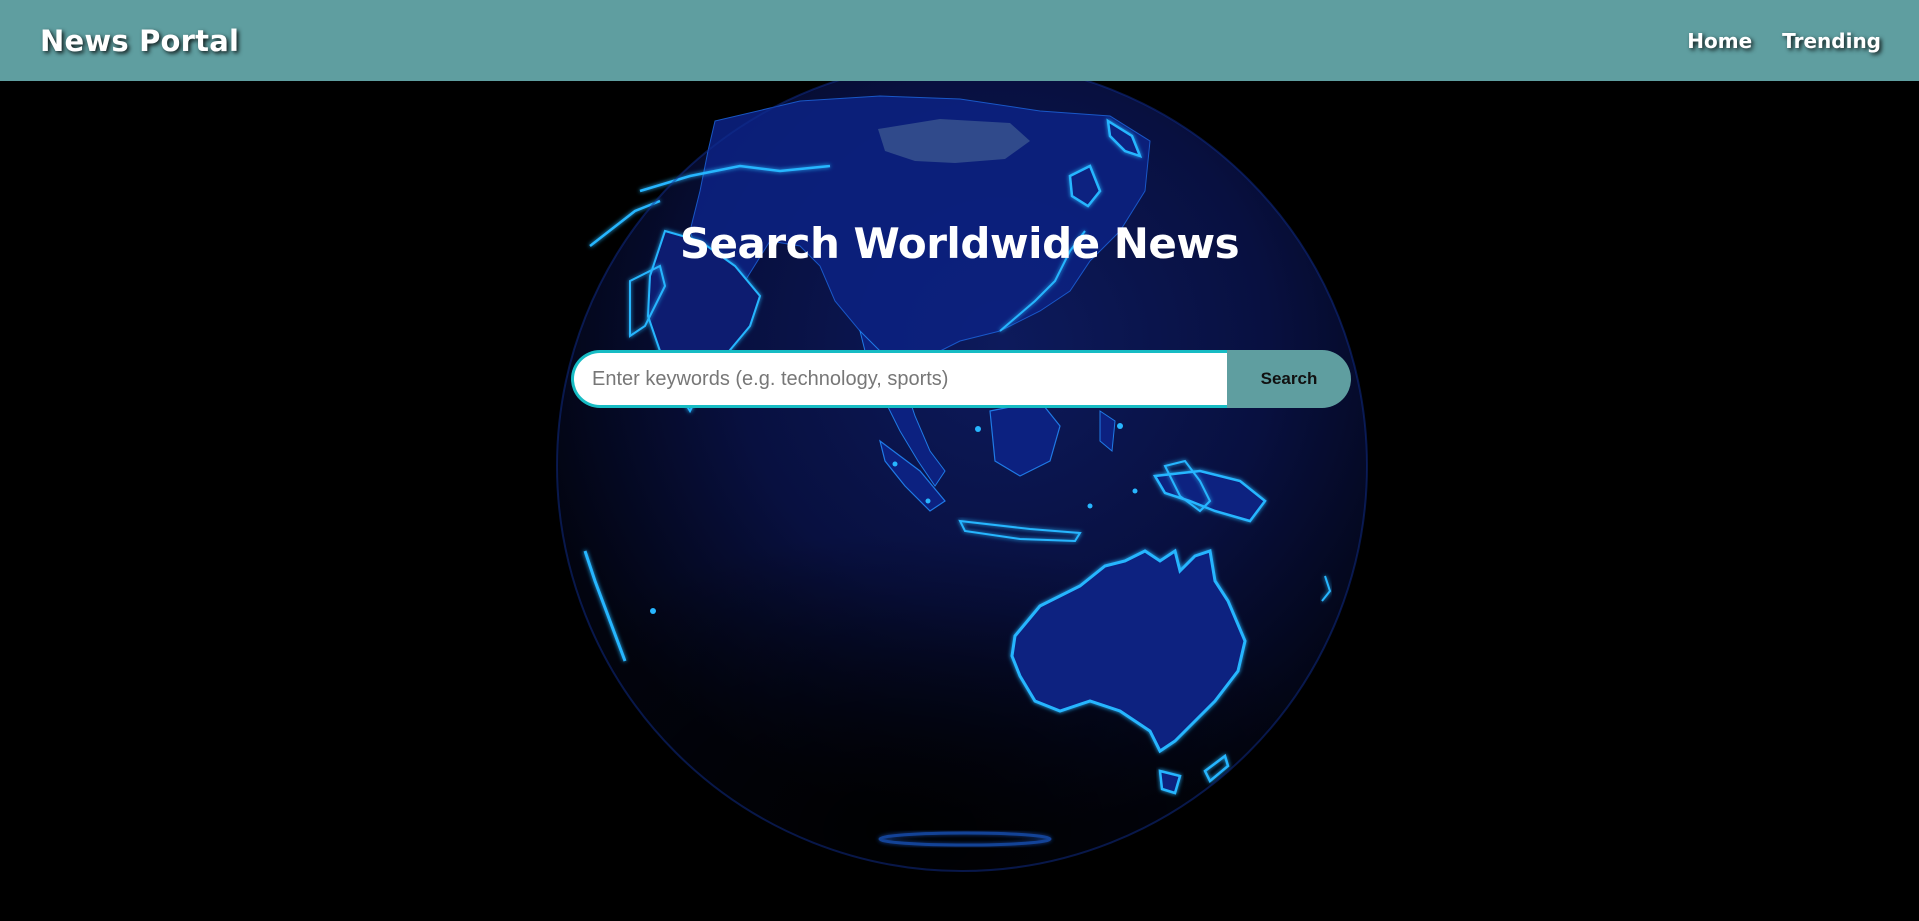  Describe the element at coordinates (1831, 41) in the screenshot. I see `nav-link-trending: Trending` at that location.